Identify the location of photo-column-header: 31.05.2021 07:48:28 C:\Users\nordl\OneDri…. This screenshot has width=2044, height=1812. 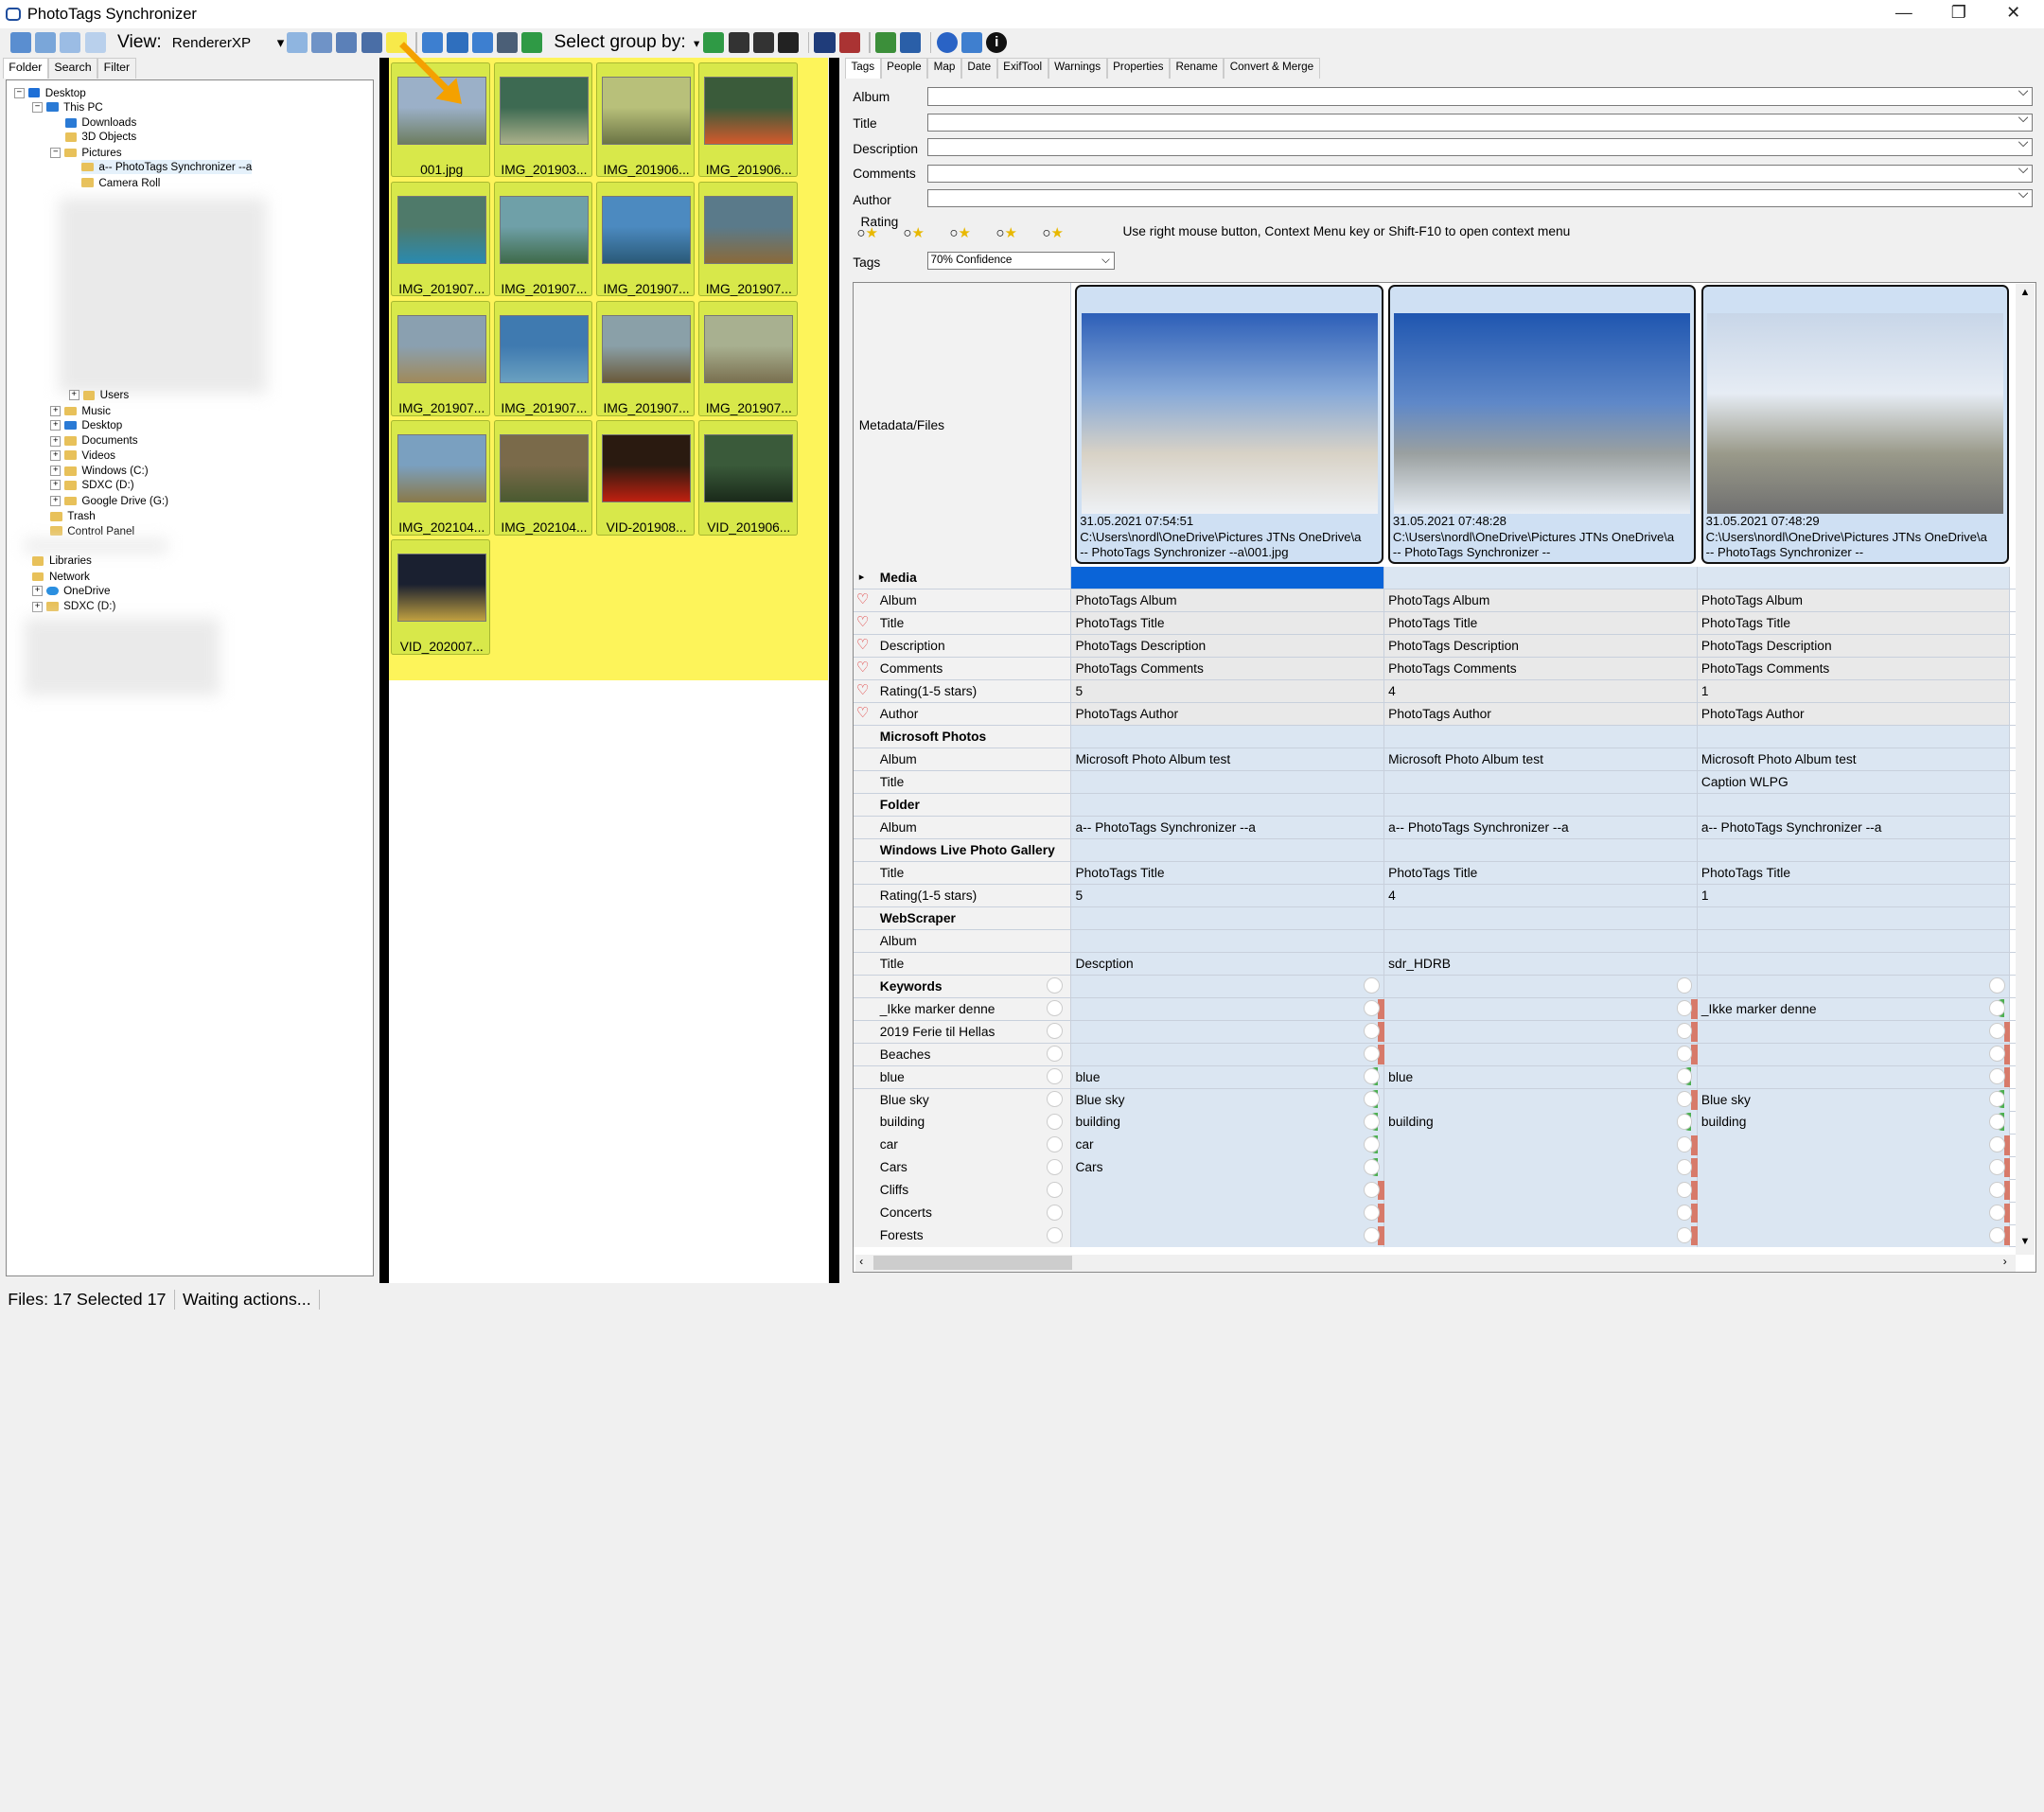
(1542, 425).